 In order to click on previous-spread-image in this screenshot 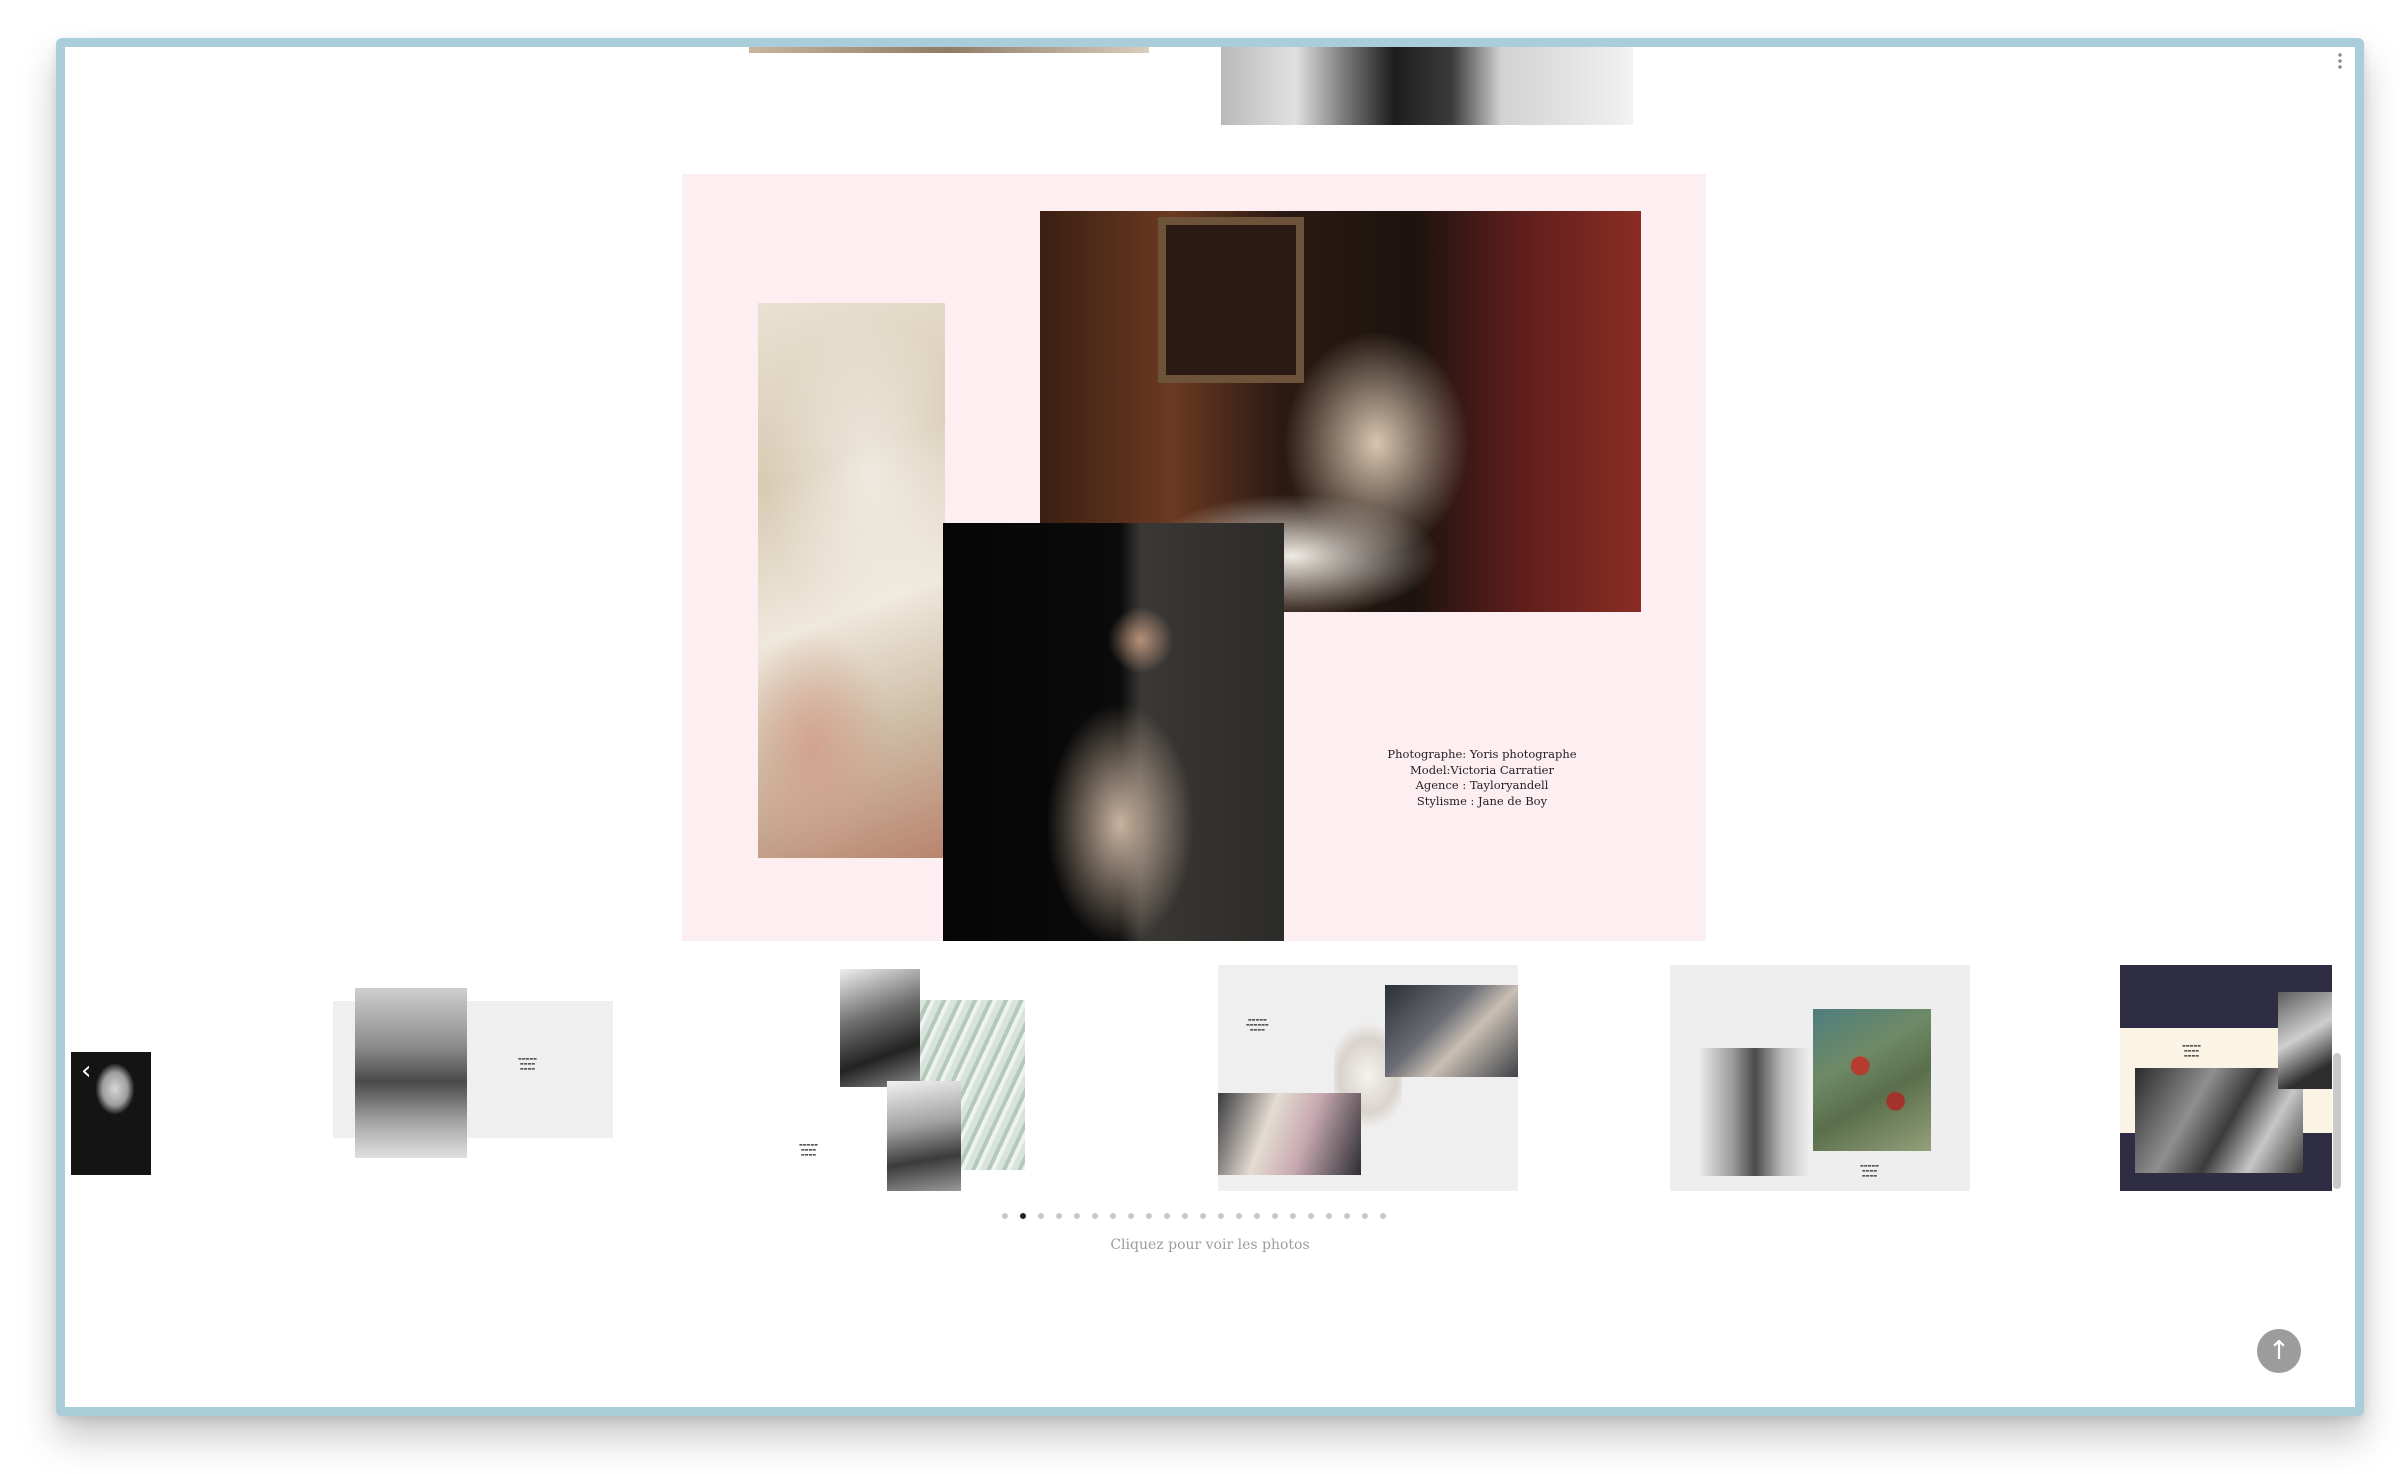, I will do `click(949, 50)`.